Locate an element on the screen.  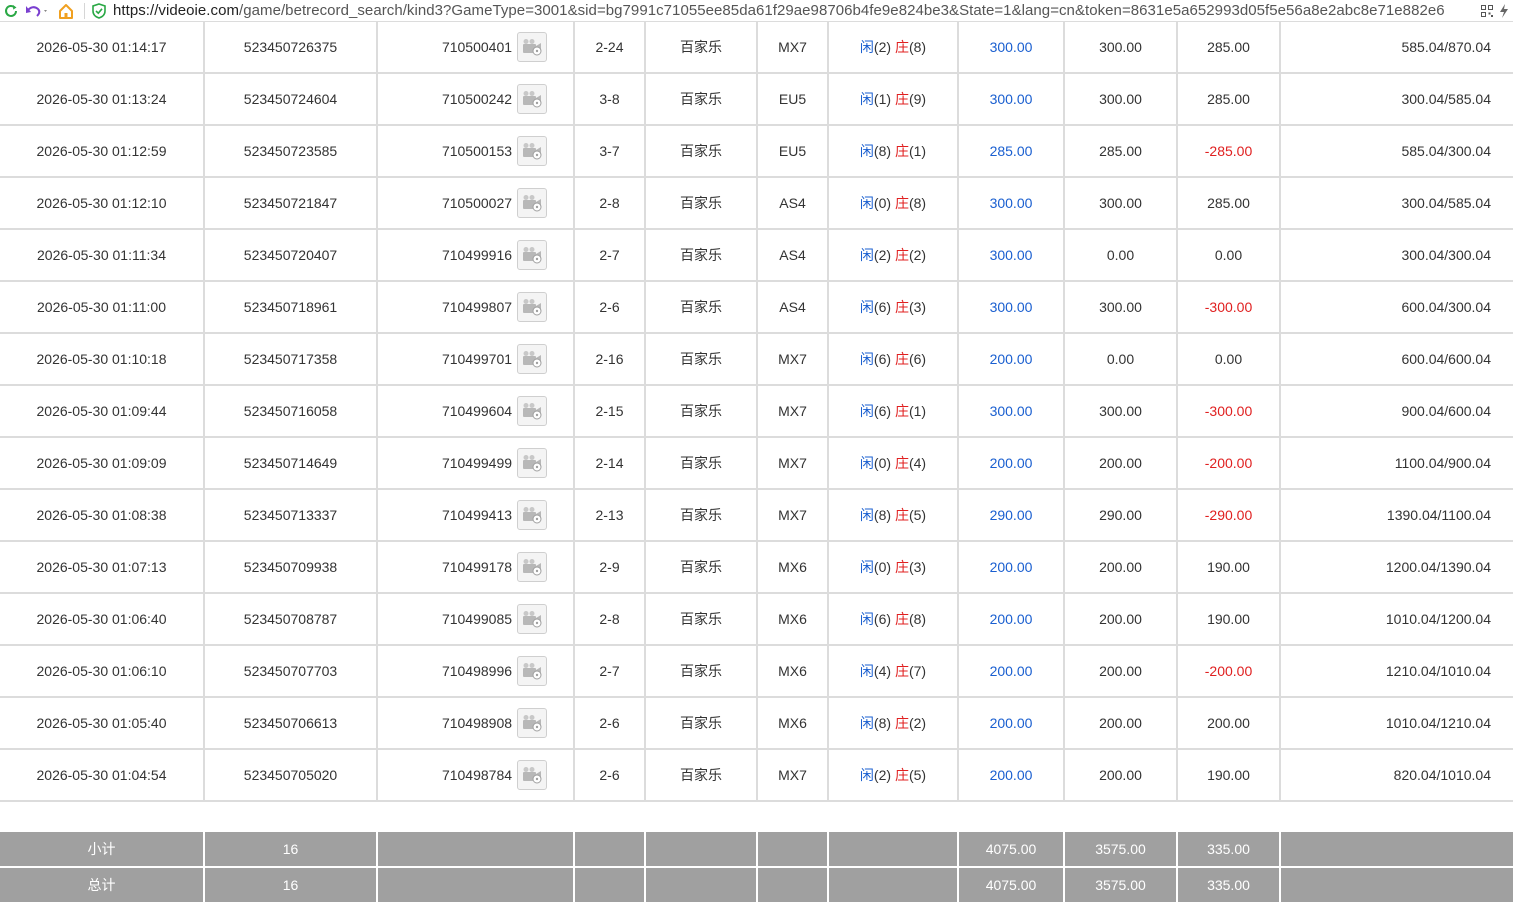
bet-time-cell: 2026-05-30 01:08:38 is located at coordinates (102, 515).